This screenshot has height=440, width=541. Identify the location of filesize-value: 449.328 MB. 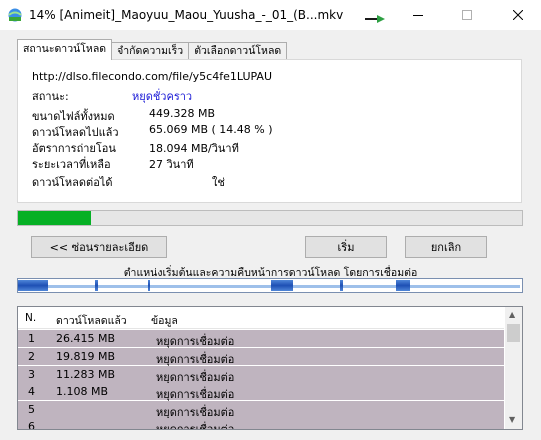
(182, 113).